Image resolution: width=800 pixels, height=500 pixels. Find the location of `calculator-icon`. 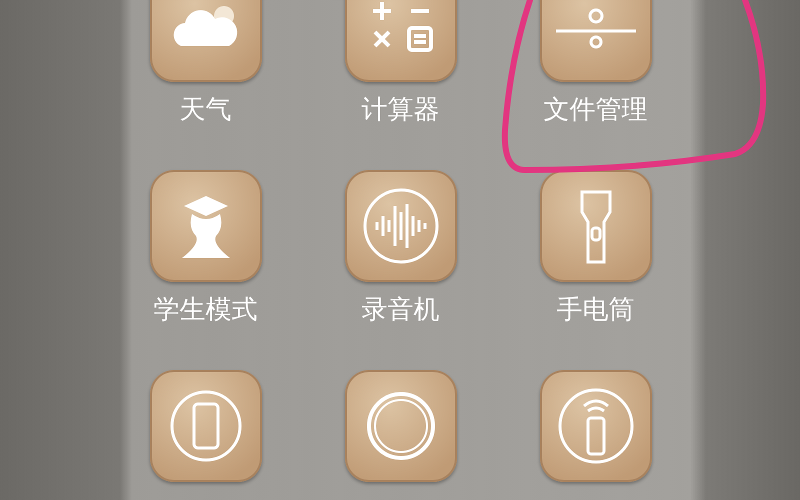

calculator-icon is located at coordinates (400, 41).